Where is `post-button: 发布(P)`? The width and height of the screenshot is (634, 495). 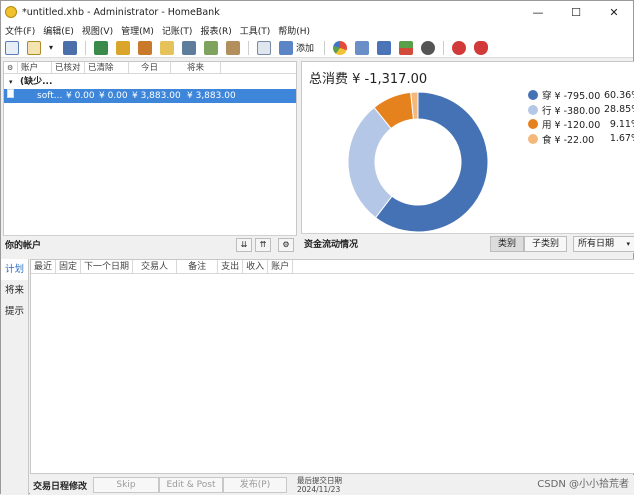
post-button: 发布(P) is located at coordinates (255, 485).